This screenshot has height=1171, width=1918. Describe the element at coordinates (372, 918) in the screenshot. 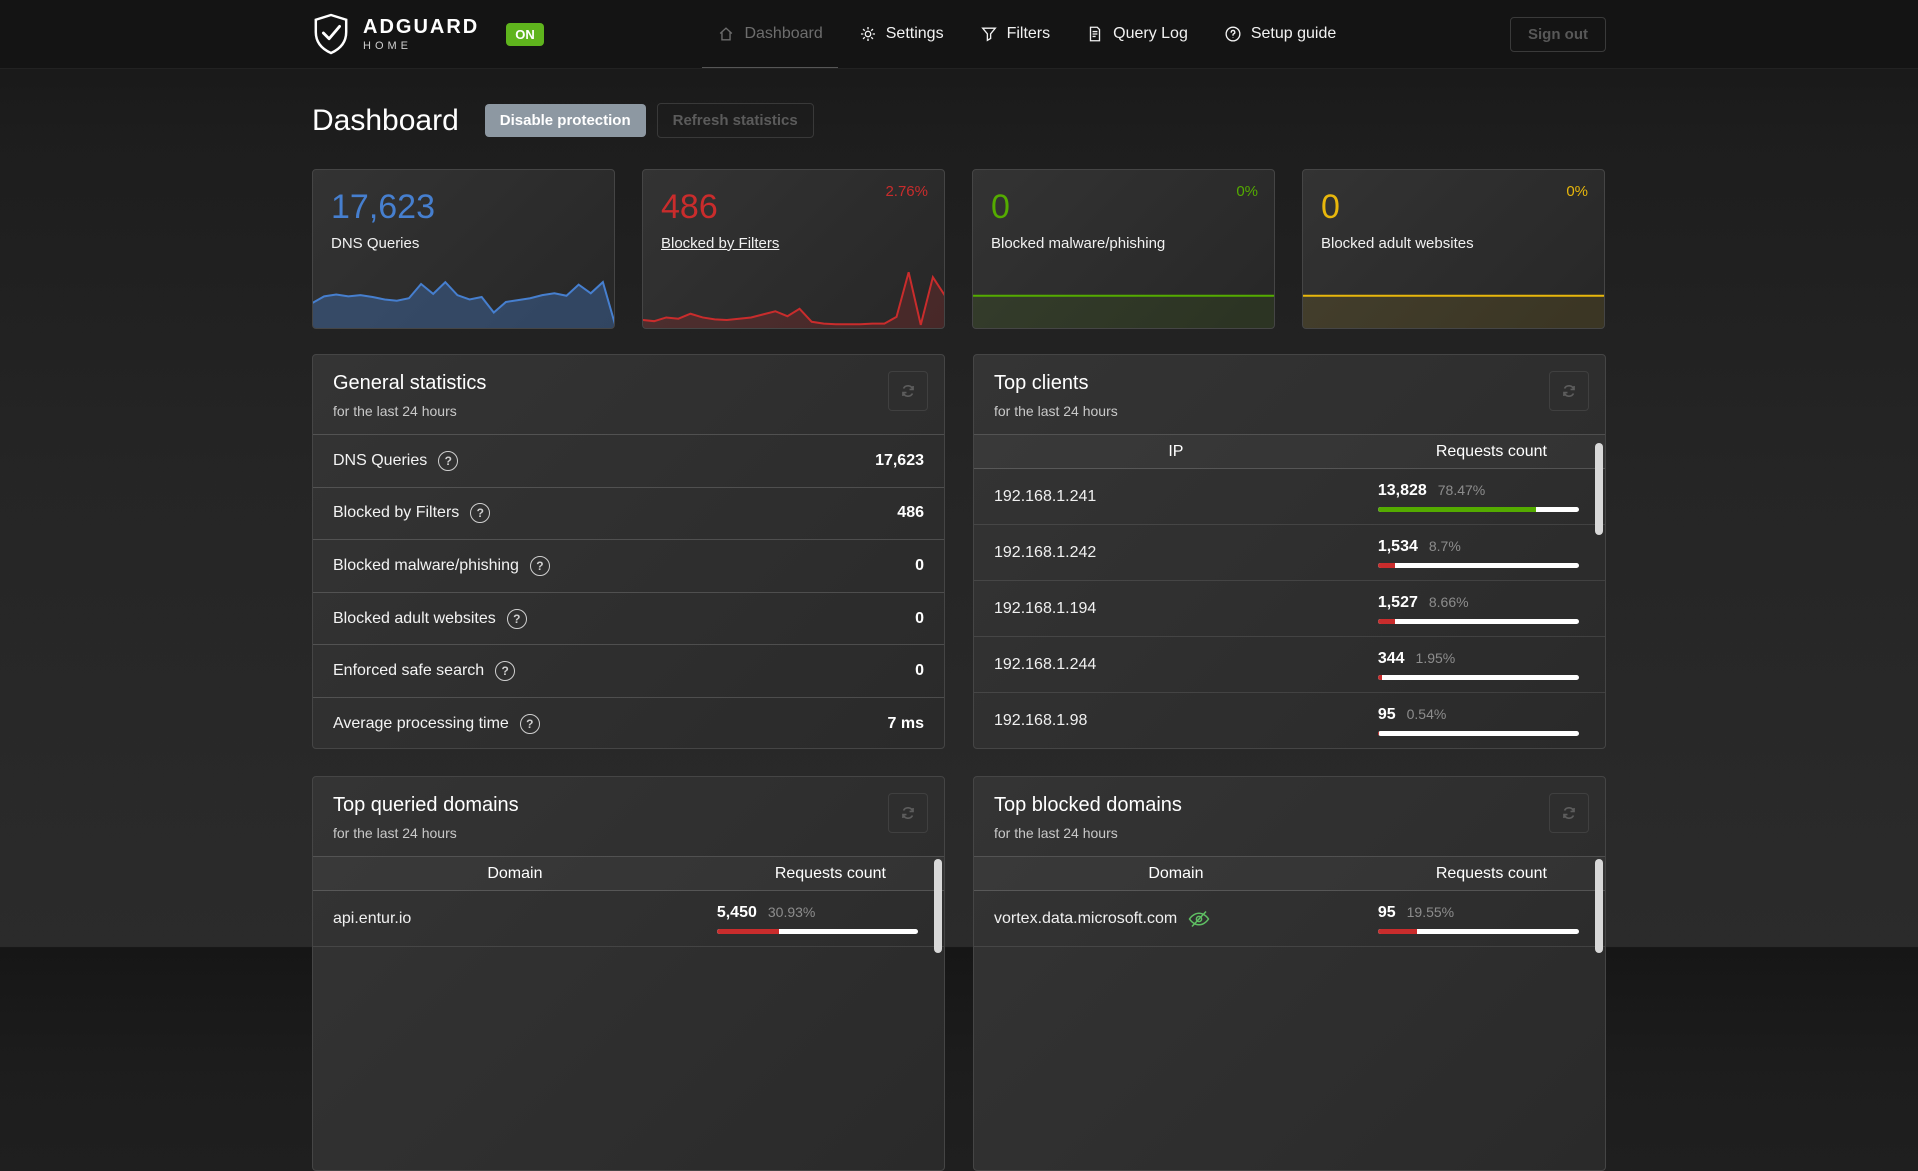

I see `domain-name: api.entur.io` at that location.